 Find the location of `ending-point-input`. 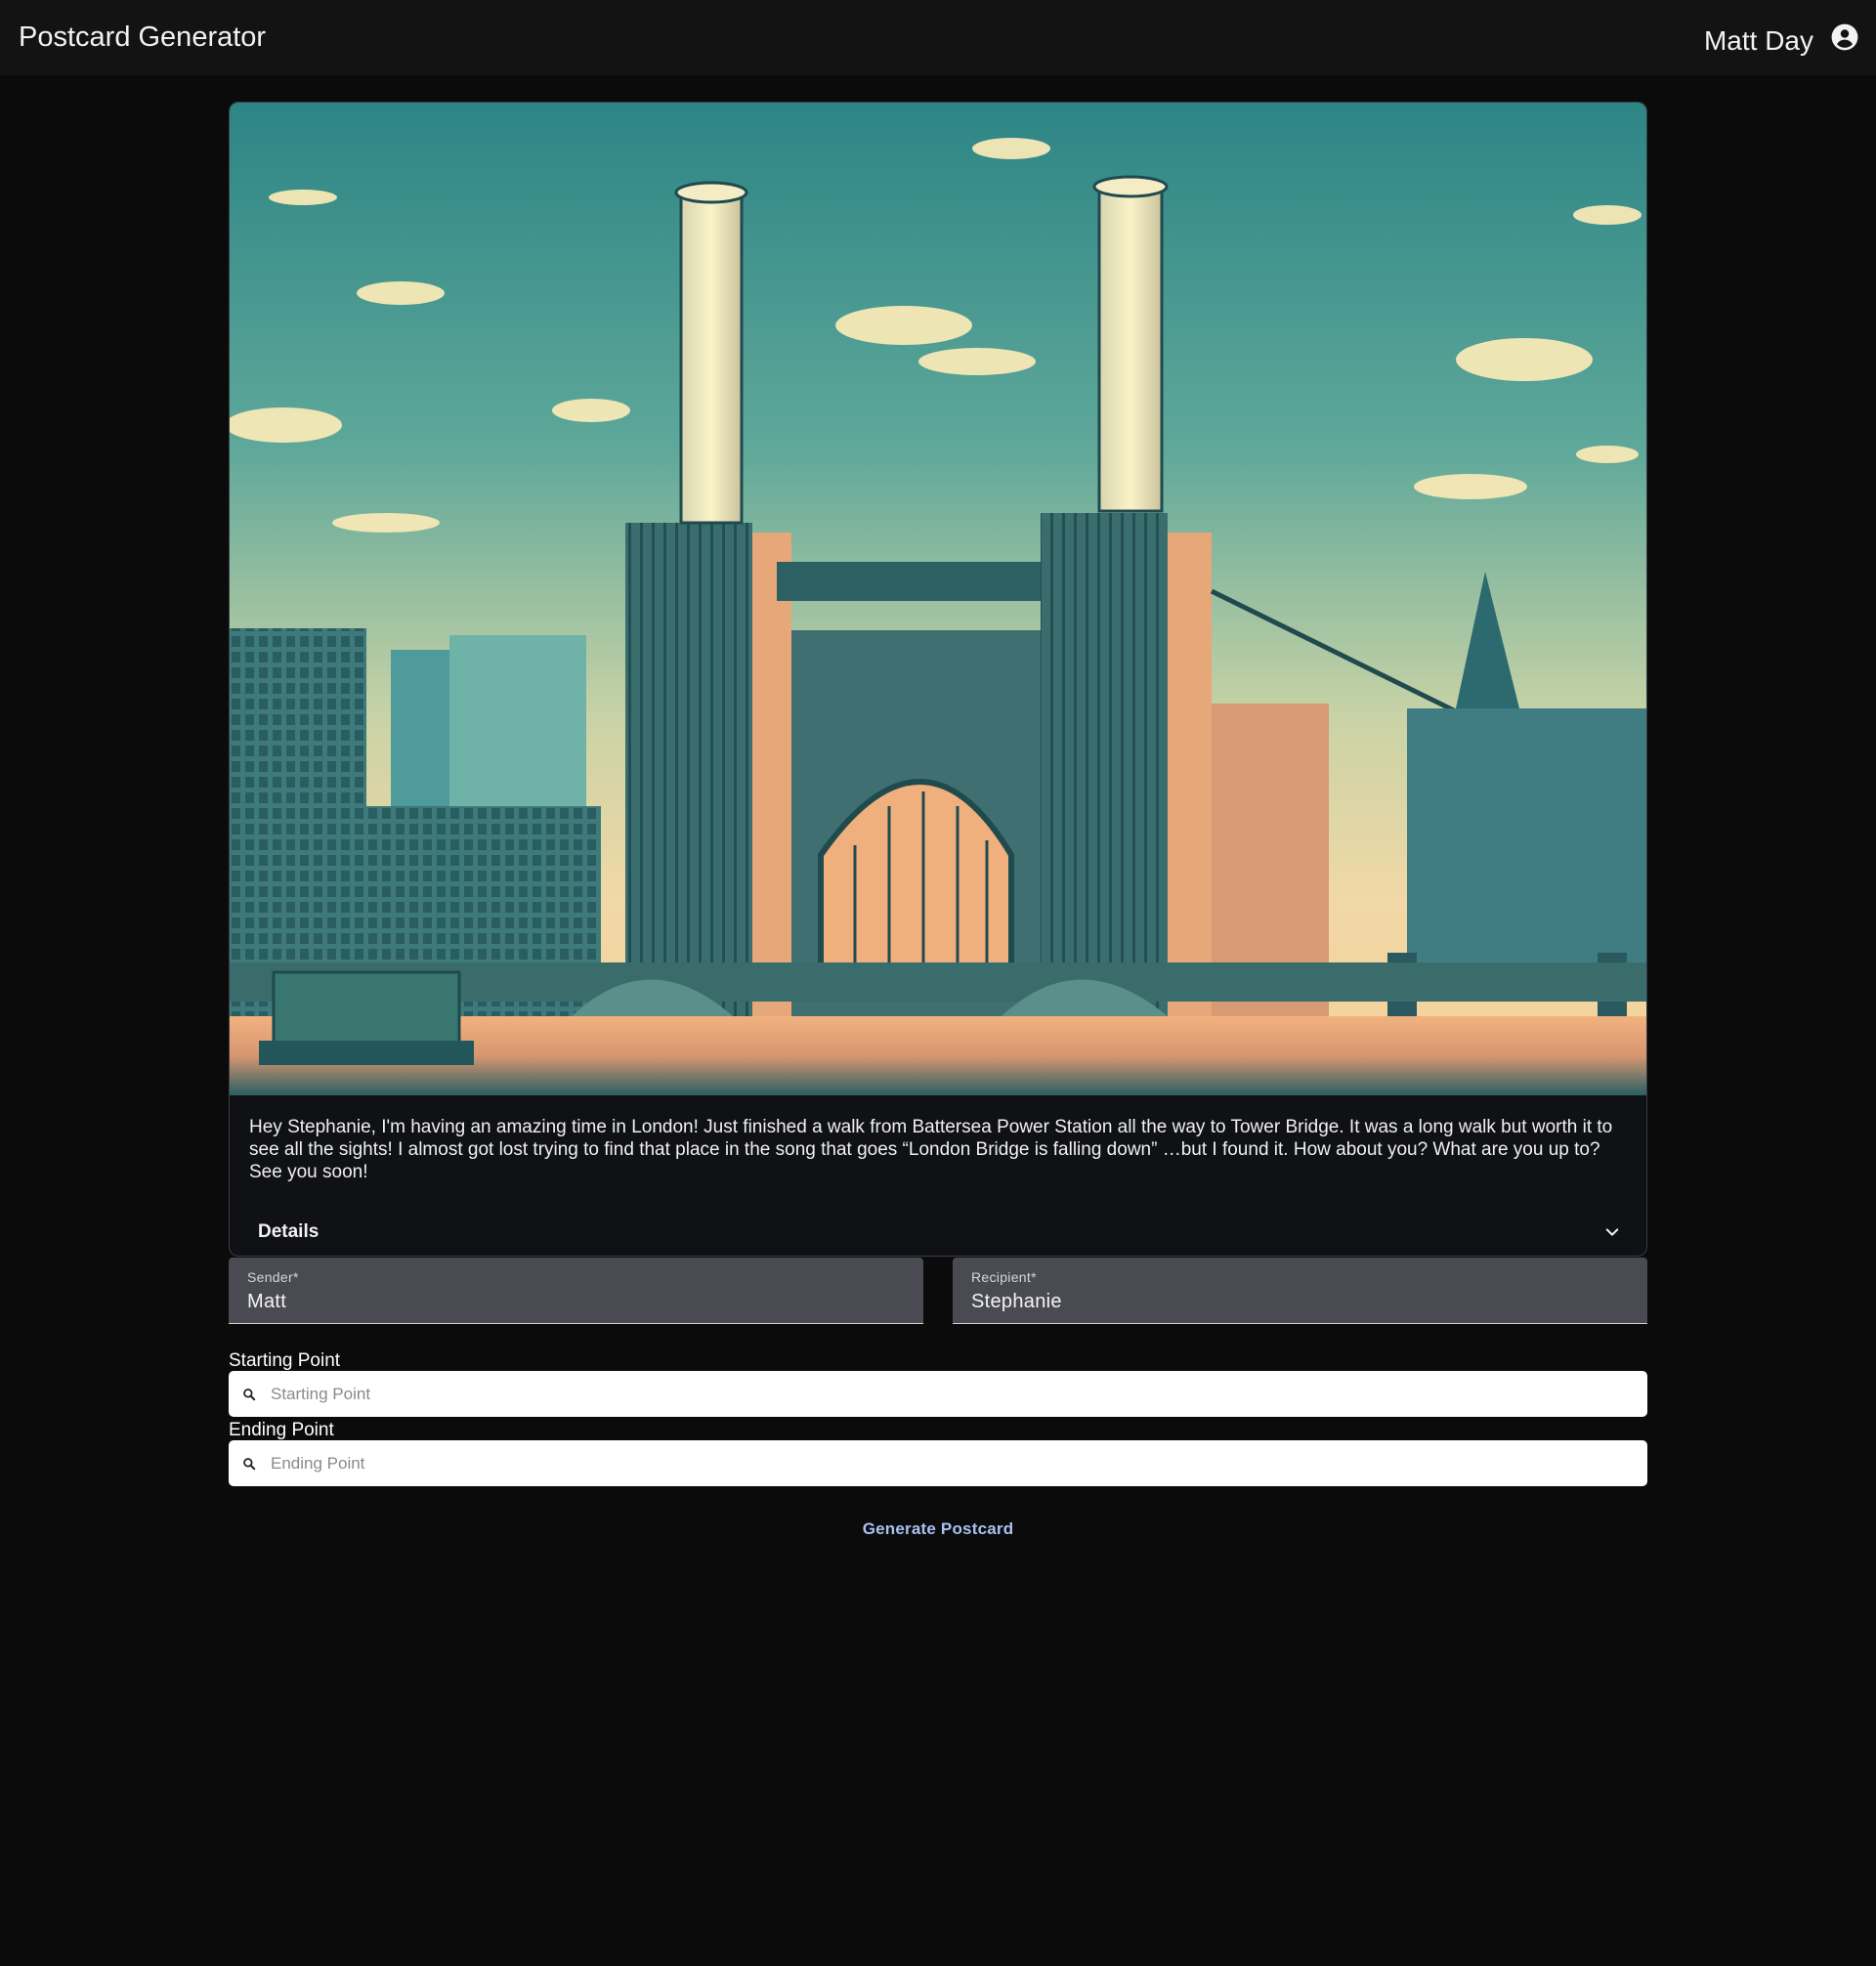

ending-point-input is located at coordinates (945, 1463).